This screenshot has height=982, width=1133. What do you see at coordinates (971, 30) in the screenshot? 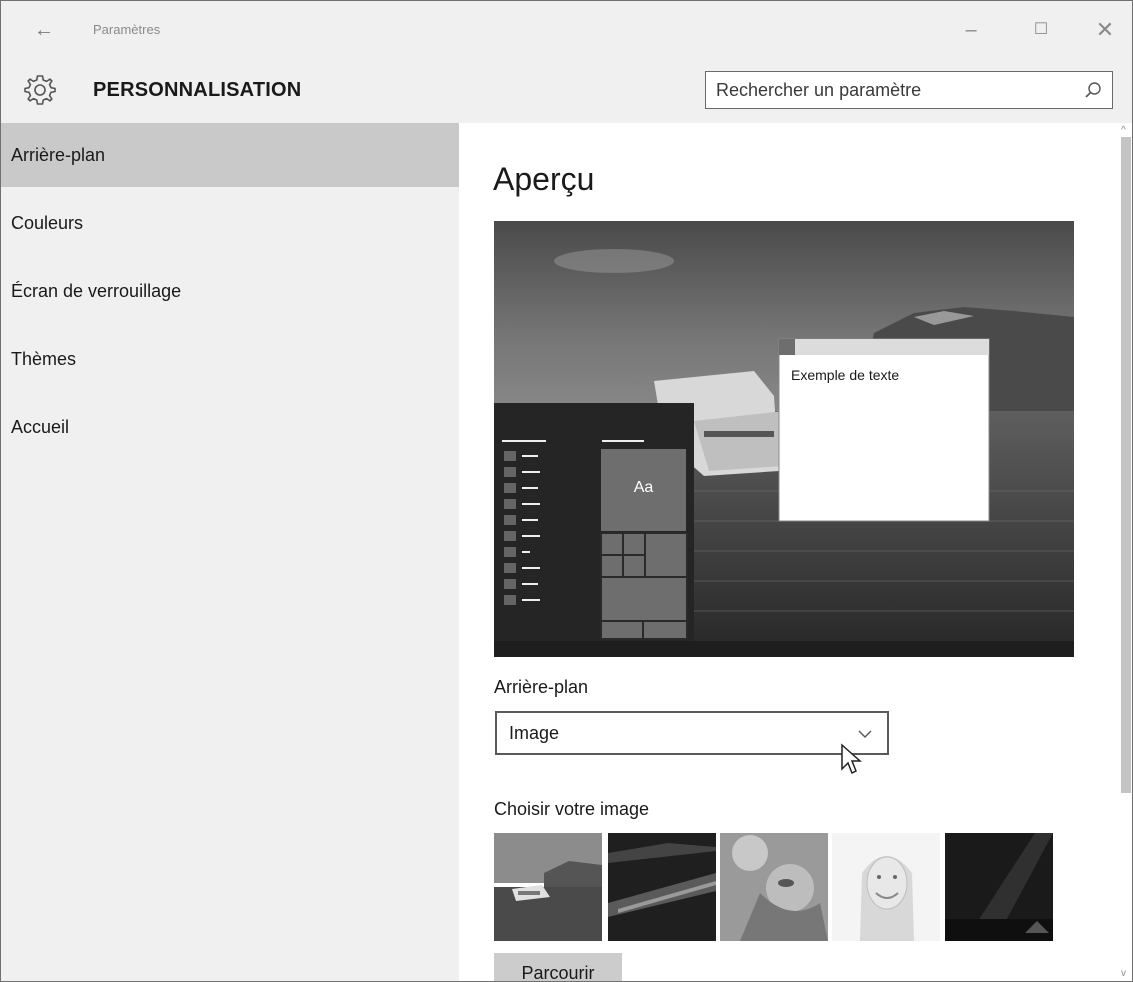
I see `minimize-button: –` at bounding box center [971, 30].